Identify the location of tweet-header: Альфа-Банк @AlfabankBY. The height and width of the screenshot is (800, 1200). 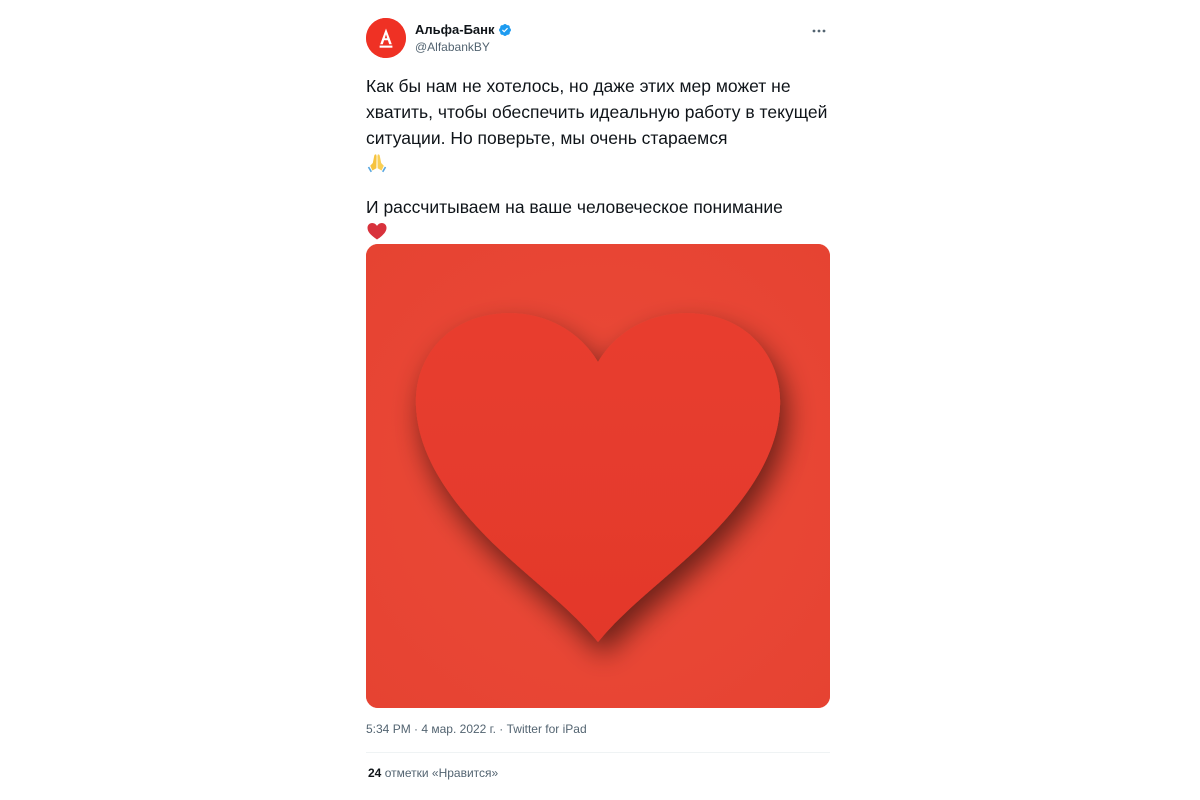
(598, 42).